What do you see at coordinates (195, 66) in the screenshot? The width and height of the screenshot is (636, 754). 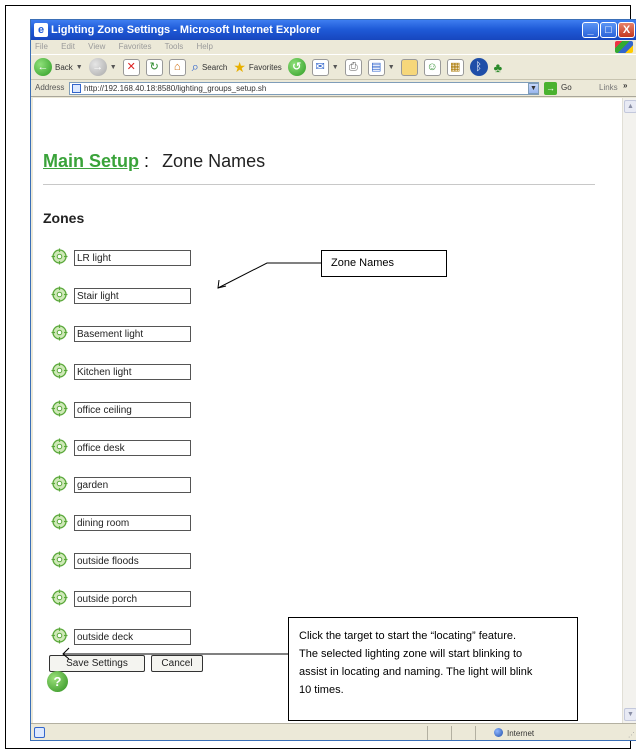 I see `search-icon: ⌕` at bounding box center [195, 66].